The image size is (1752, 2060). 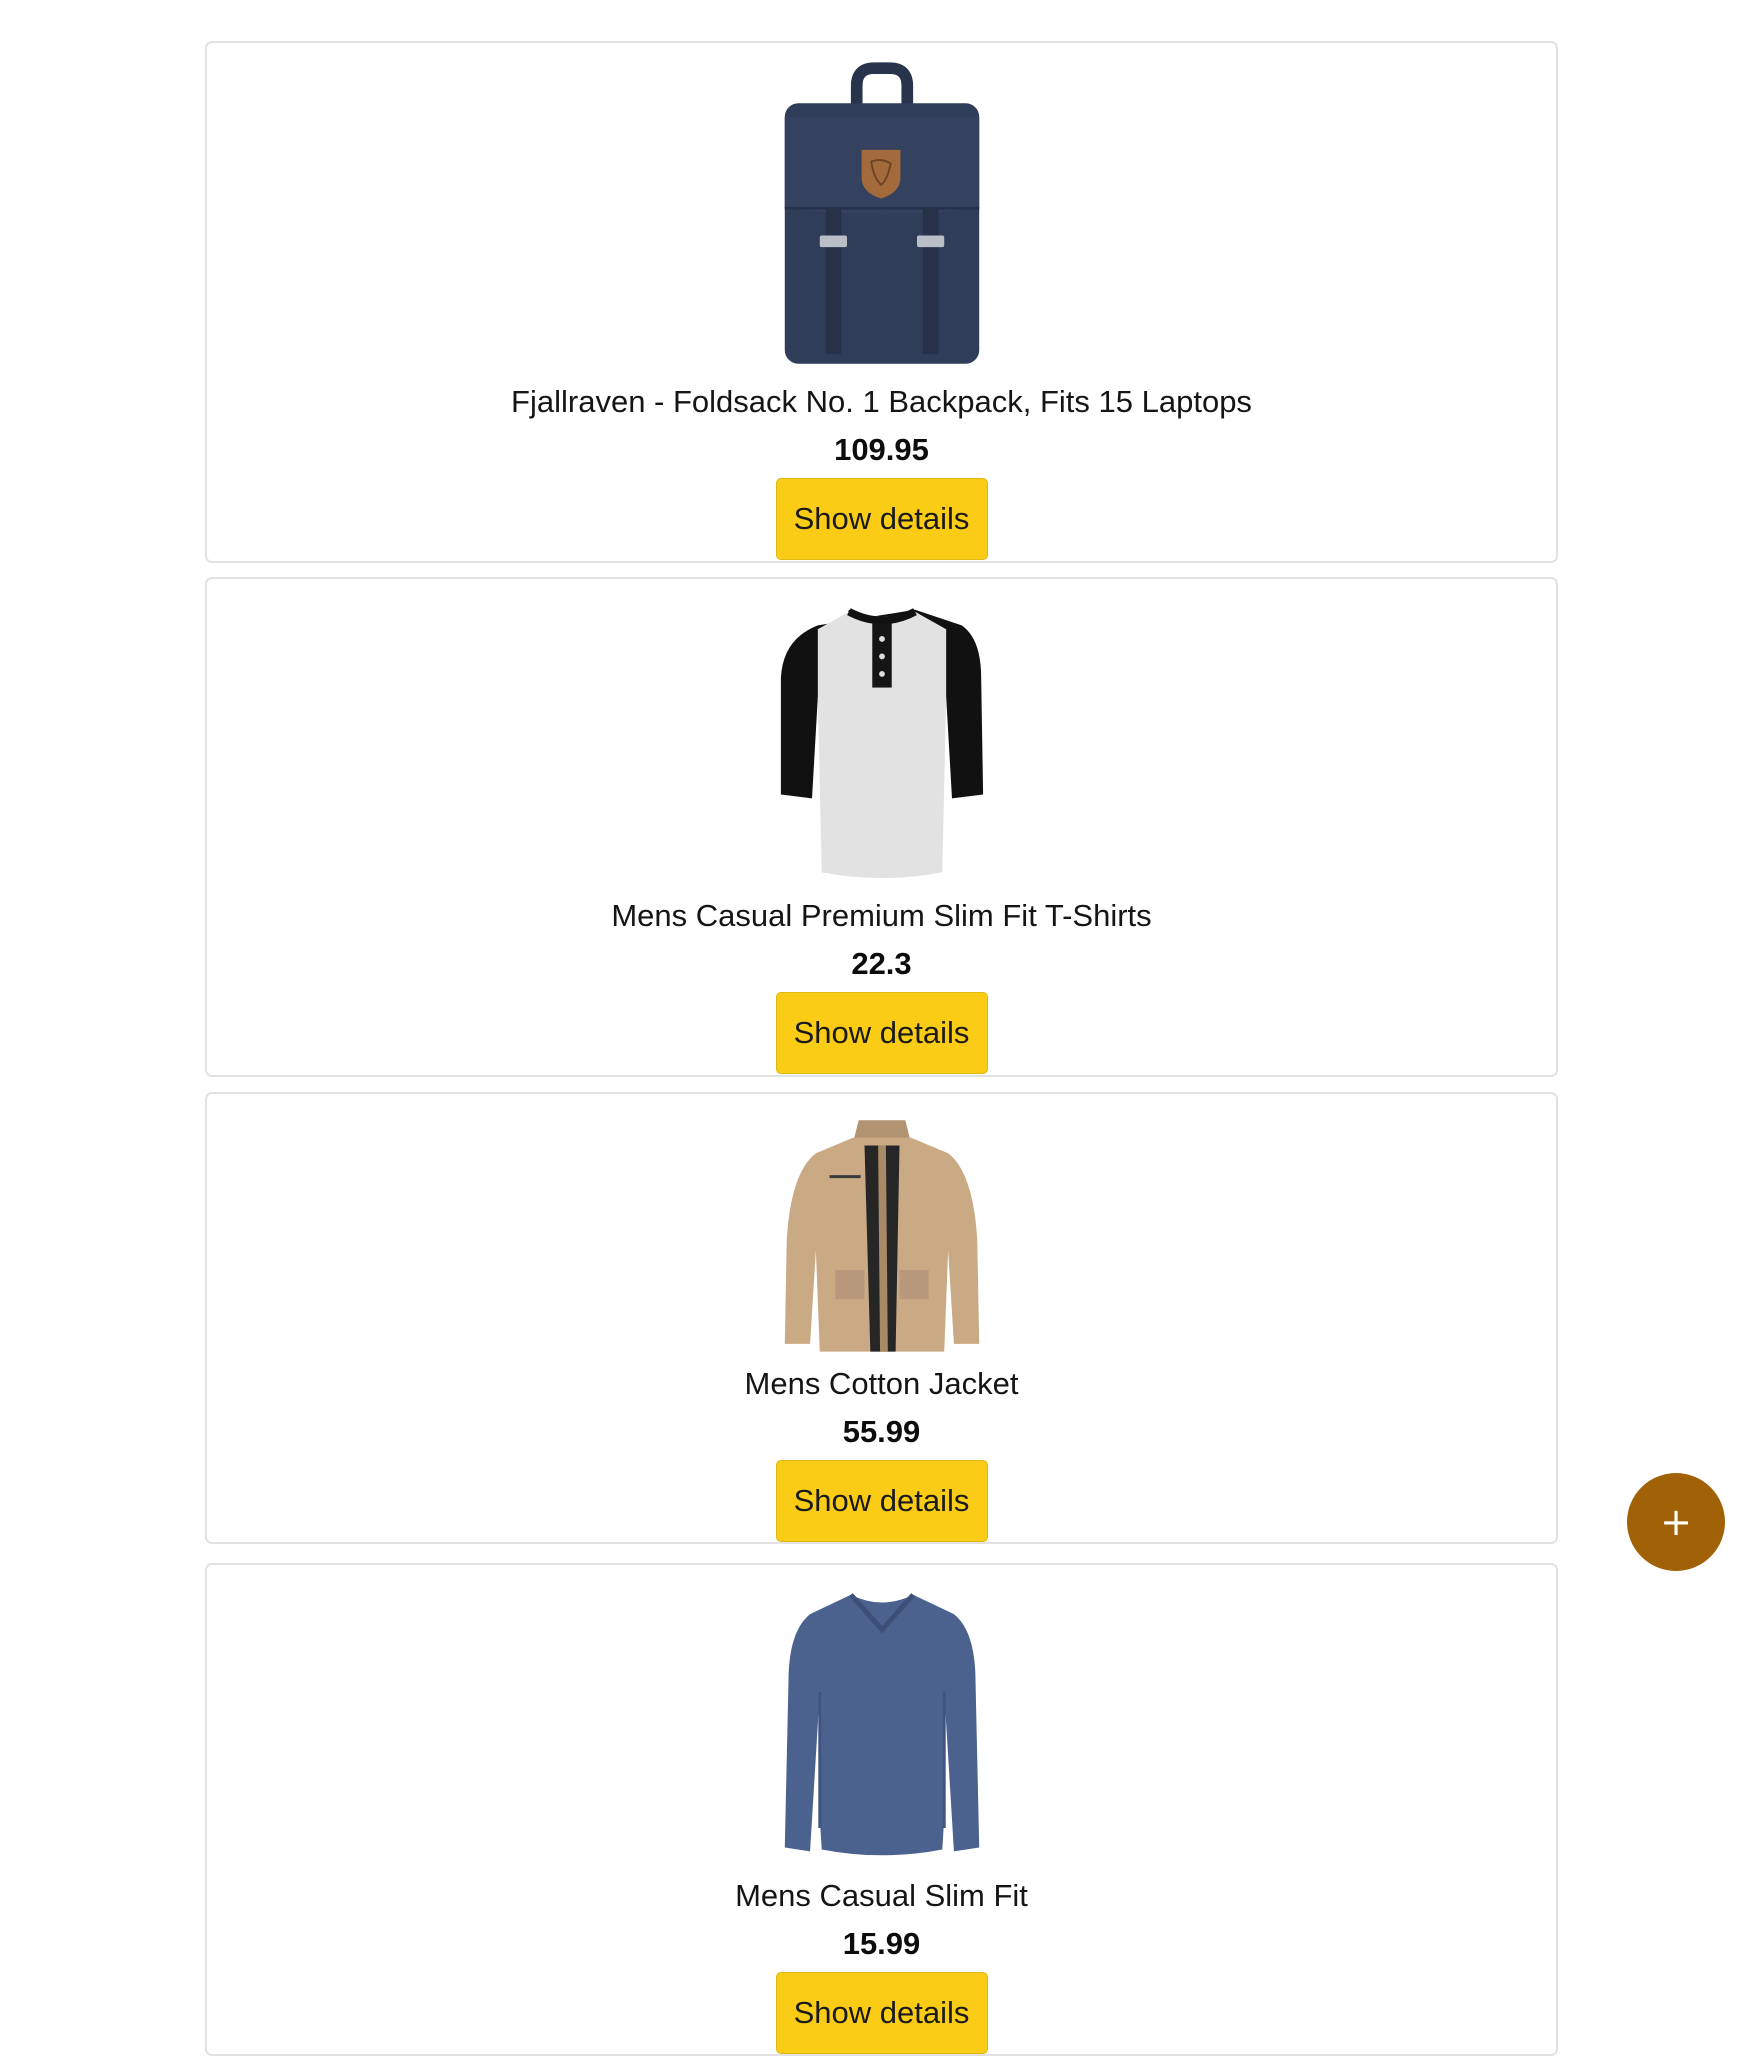 I want to click on product-price: 22.3, so click(x=881, y=963).